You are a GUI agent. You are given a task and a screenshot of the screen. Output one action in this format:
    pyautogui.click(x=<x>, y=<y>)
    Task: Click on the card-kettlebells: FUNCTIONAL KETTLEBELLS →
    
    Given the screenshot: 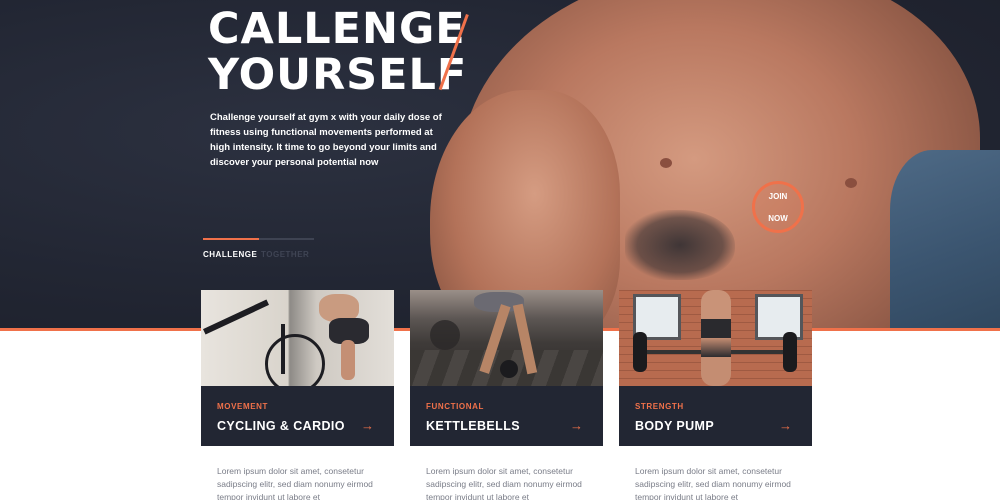 What is the action you would take?
    pyautogui.click(x=506, y=368)
    